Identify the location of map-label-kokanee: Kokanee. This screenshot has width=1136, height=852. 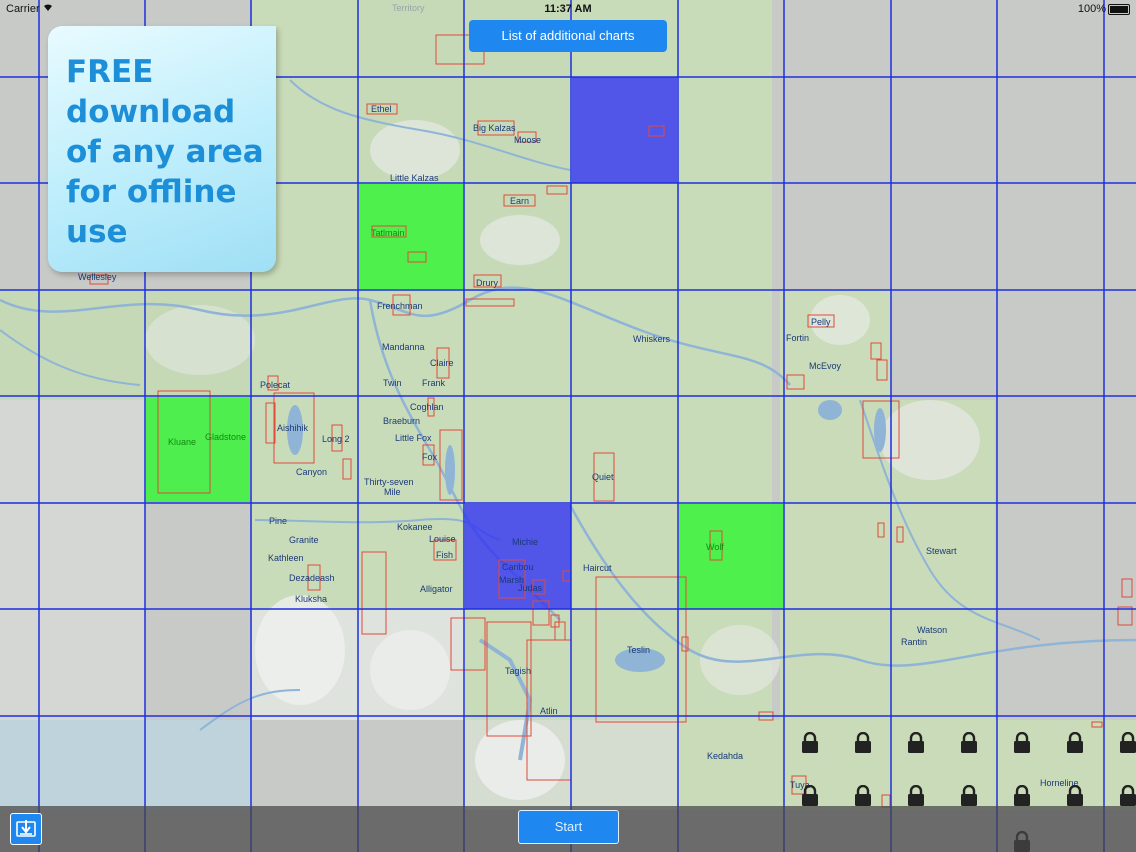
(415, 527).